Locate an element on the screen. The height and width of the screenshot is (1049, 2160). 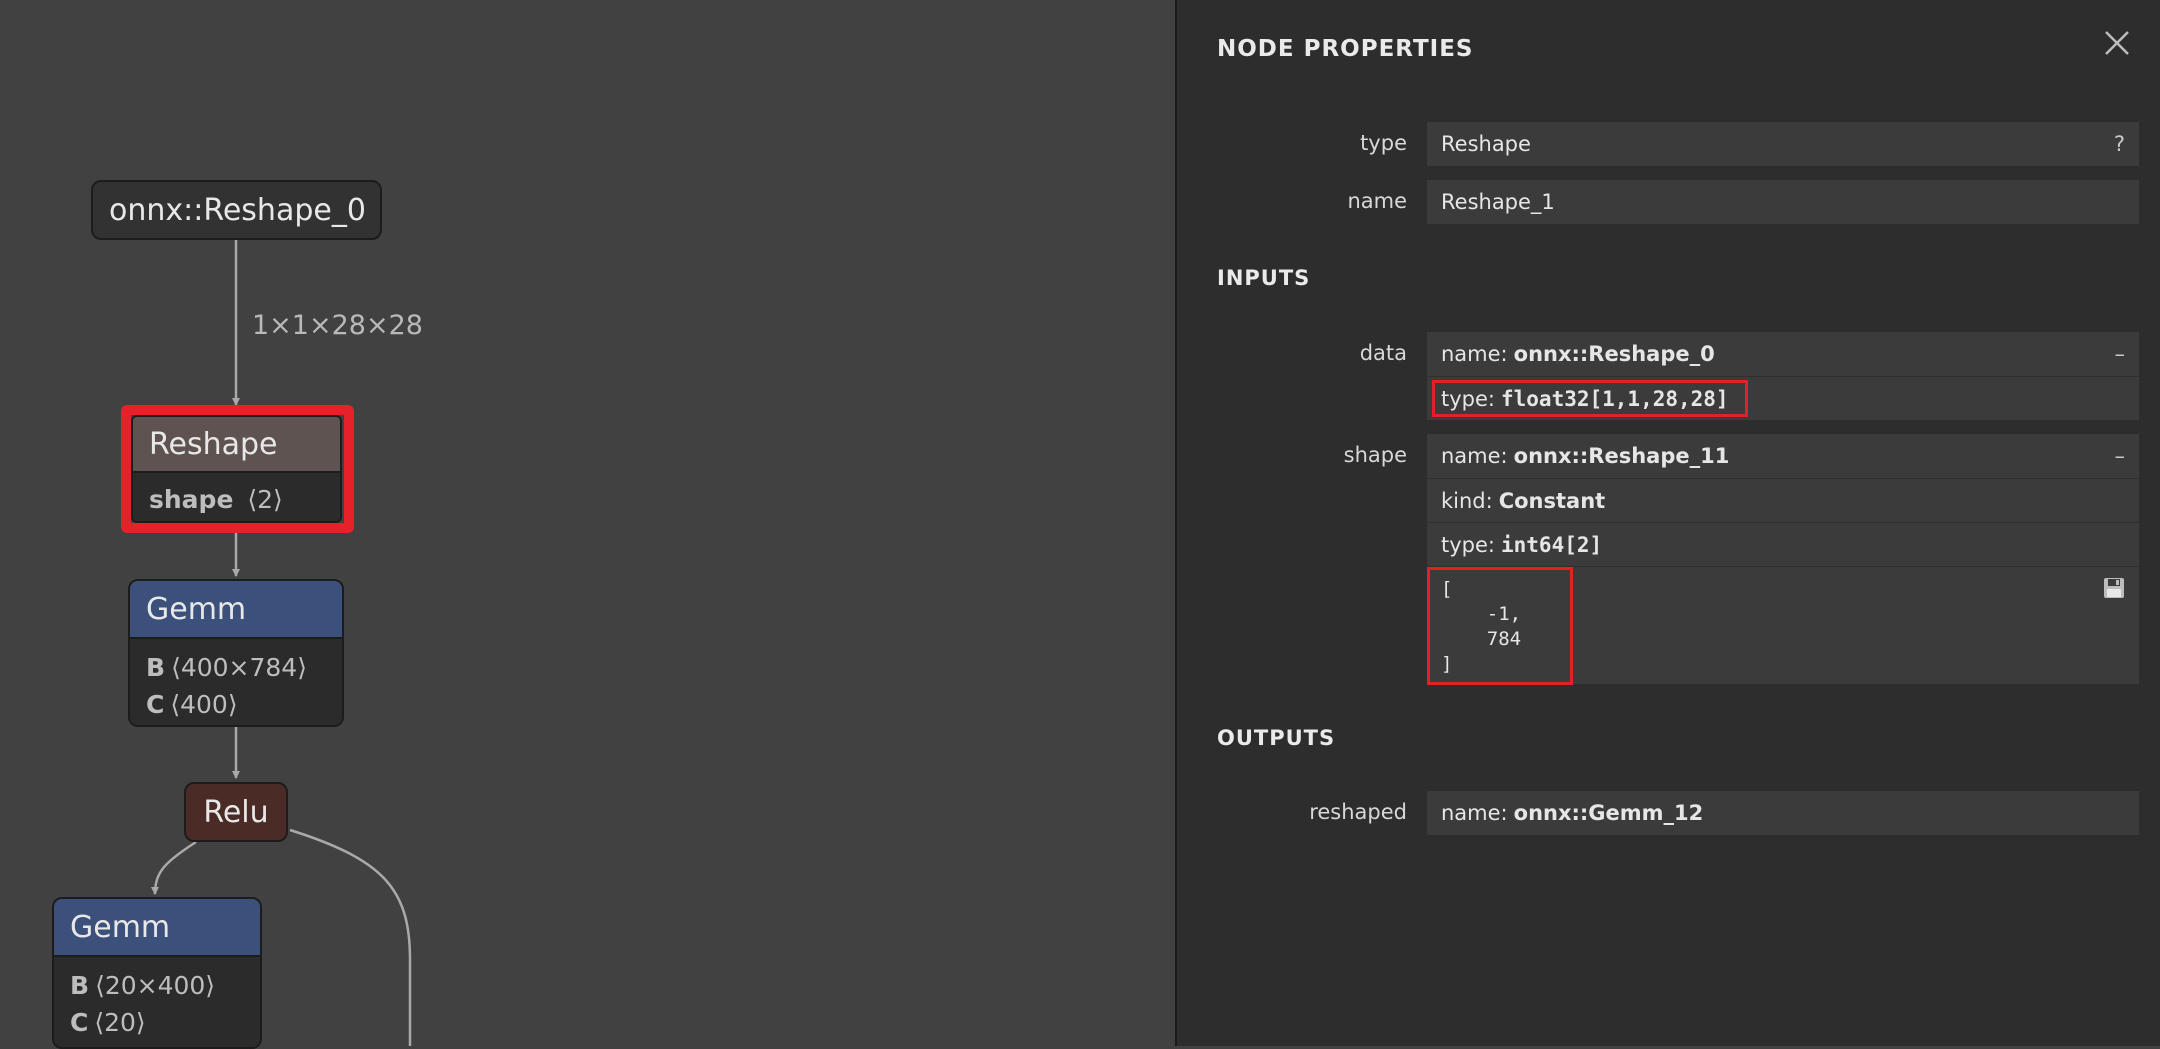
input-node: onnx::Reshape_0 is located at coordinates (236, 210).